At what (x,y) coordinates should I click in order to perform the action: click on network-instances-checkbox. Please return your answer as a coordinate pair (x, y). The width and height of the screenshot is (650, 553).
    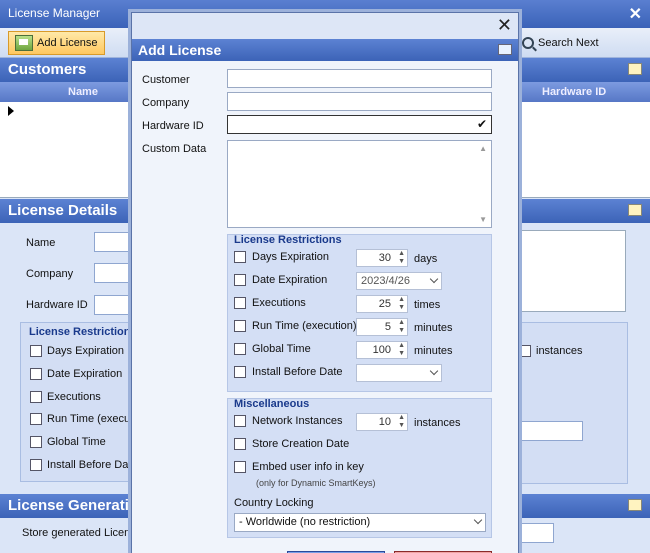
    Looking at the image, I should click on (240, 421).